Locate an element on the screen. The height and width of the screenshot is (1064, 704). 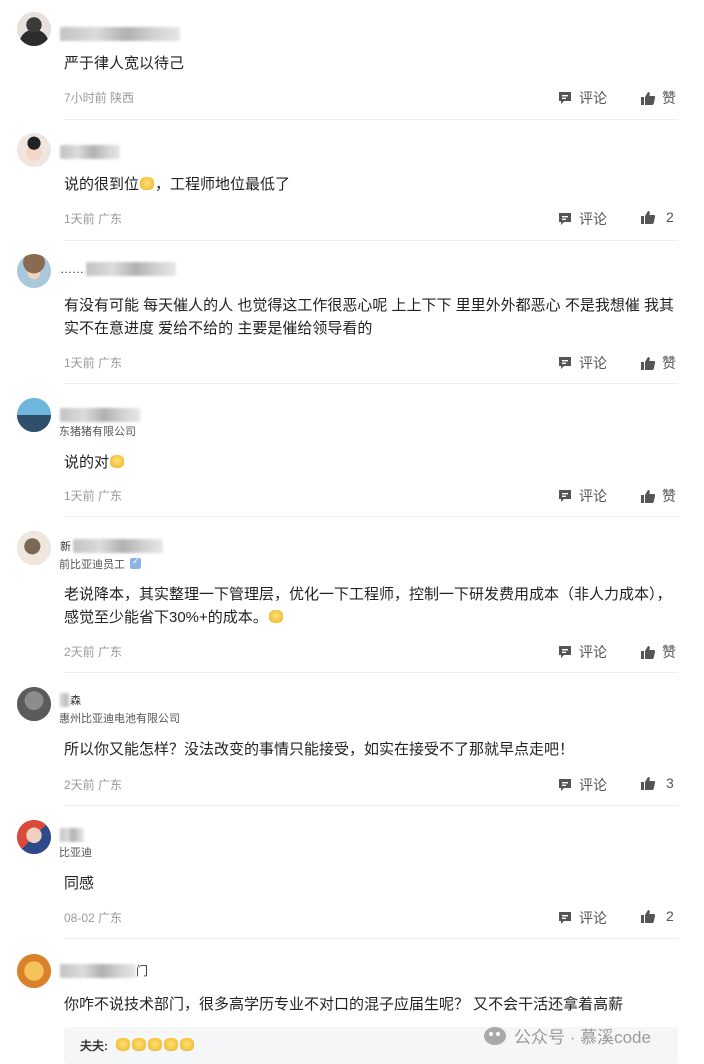
reply-preview-author: 夫夫: is located at coordinates (94, 1046).